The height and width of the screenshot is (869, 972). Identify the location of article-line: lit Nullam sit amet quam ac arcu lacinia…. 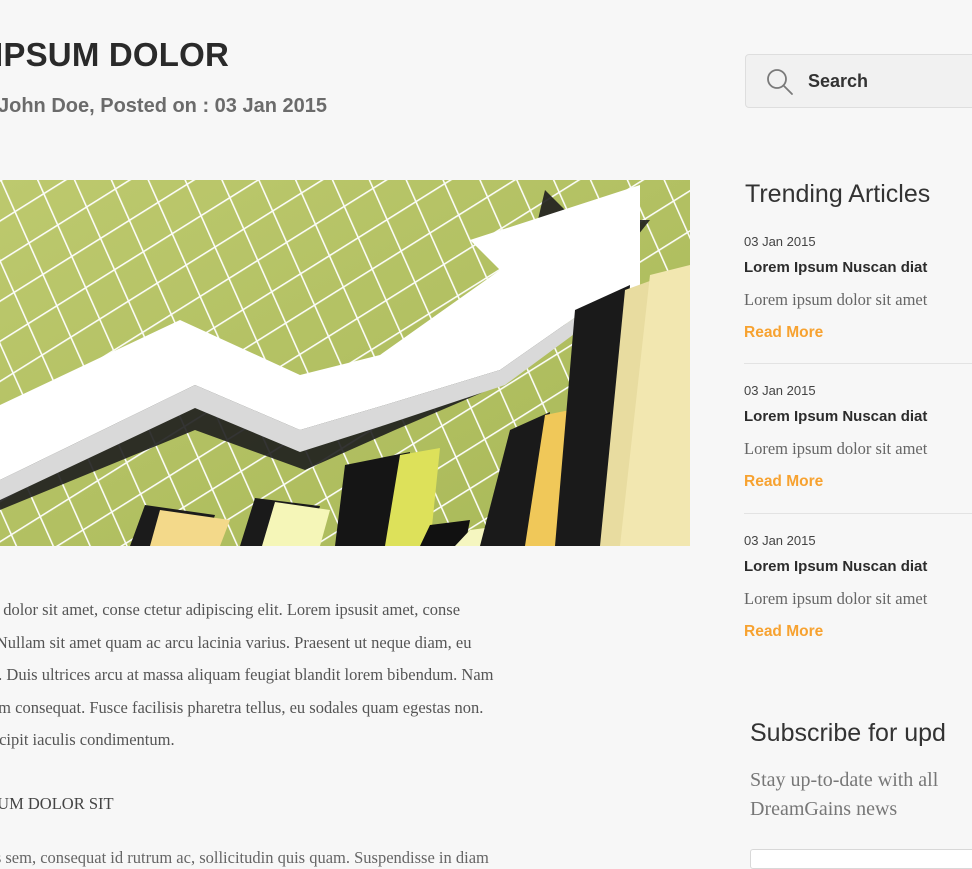
(236, 642).